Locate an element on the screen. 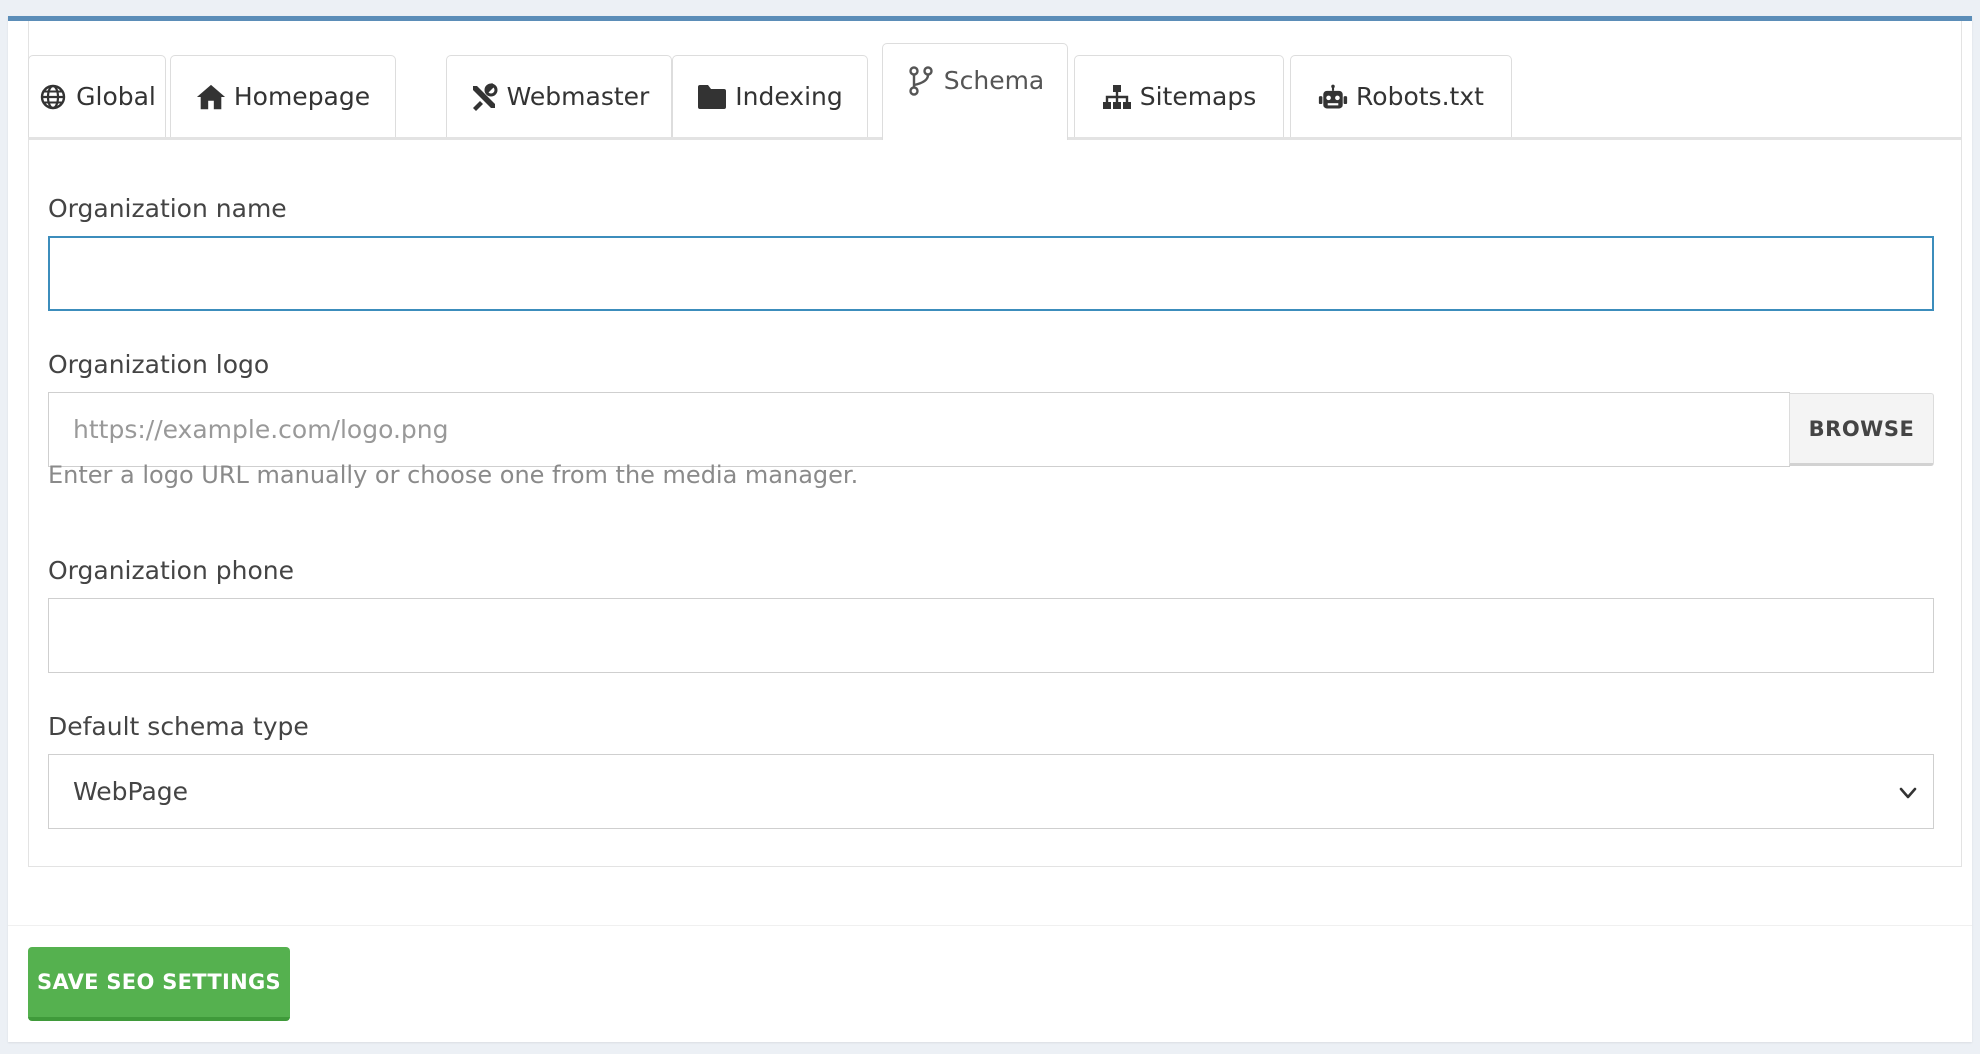 The image size is (1980, 1054). tab-label: Homepage is located at coordinates (302, 96).